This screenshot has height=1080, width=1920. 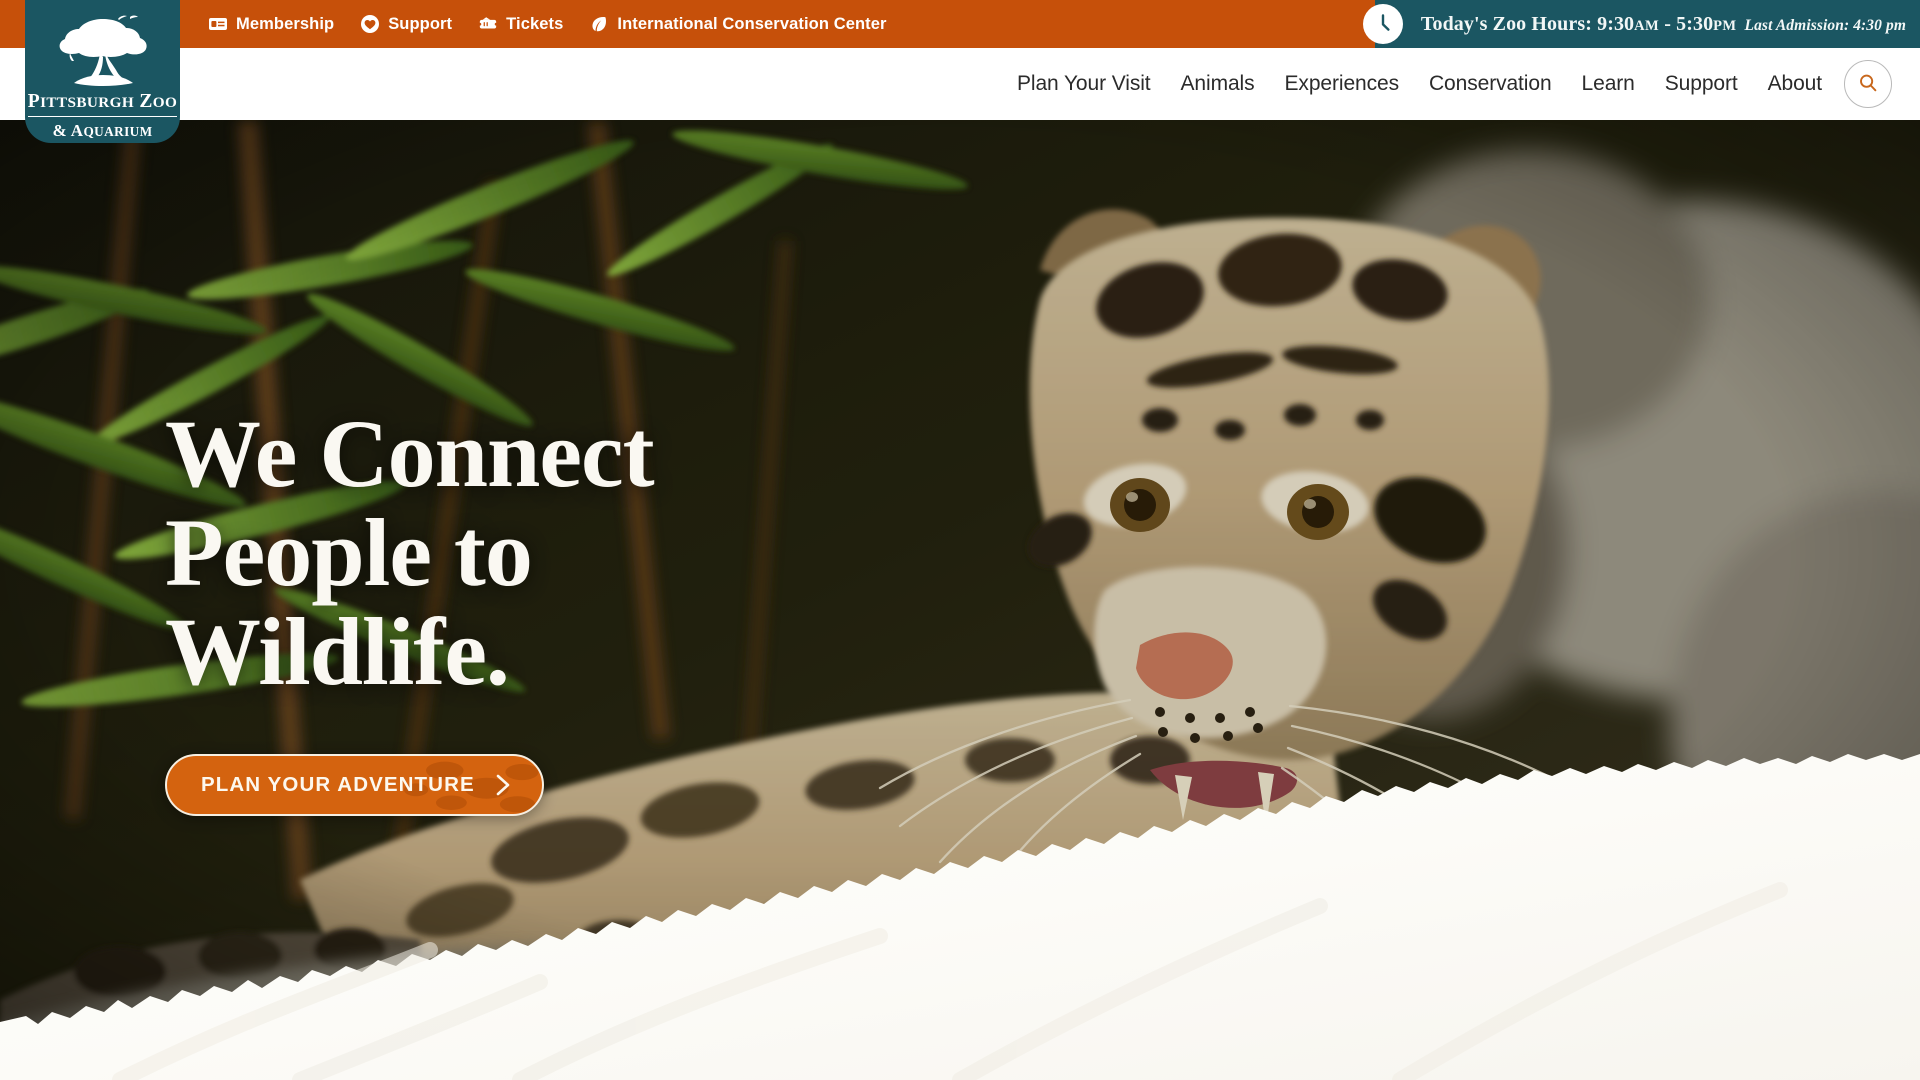 I want to click on utility-link-membership: Membership, so click(x=271, y=24).